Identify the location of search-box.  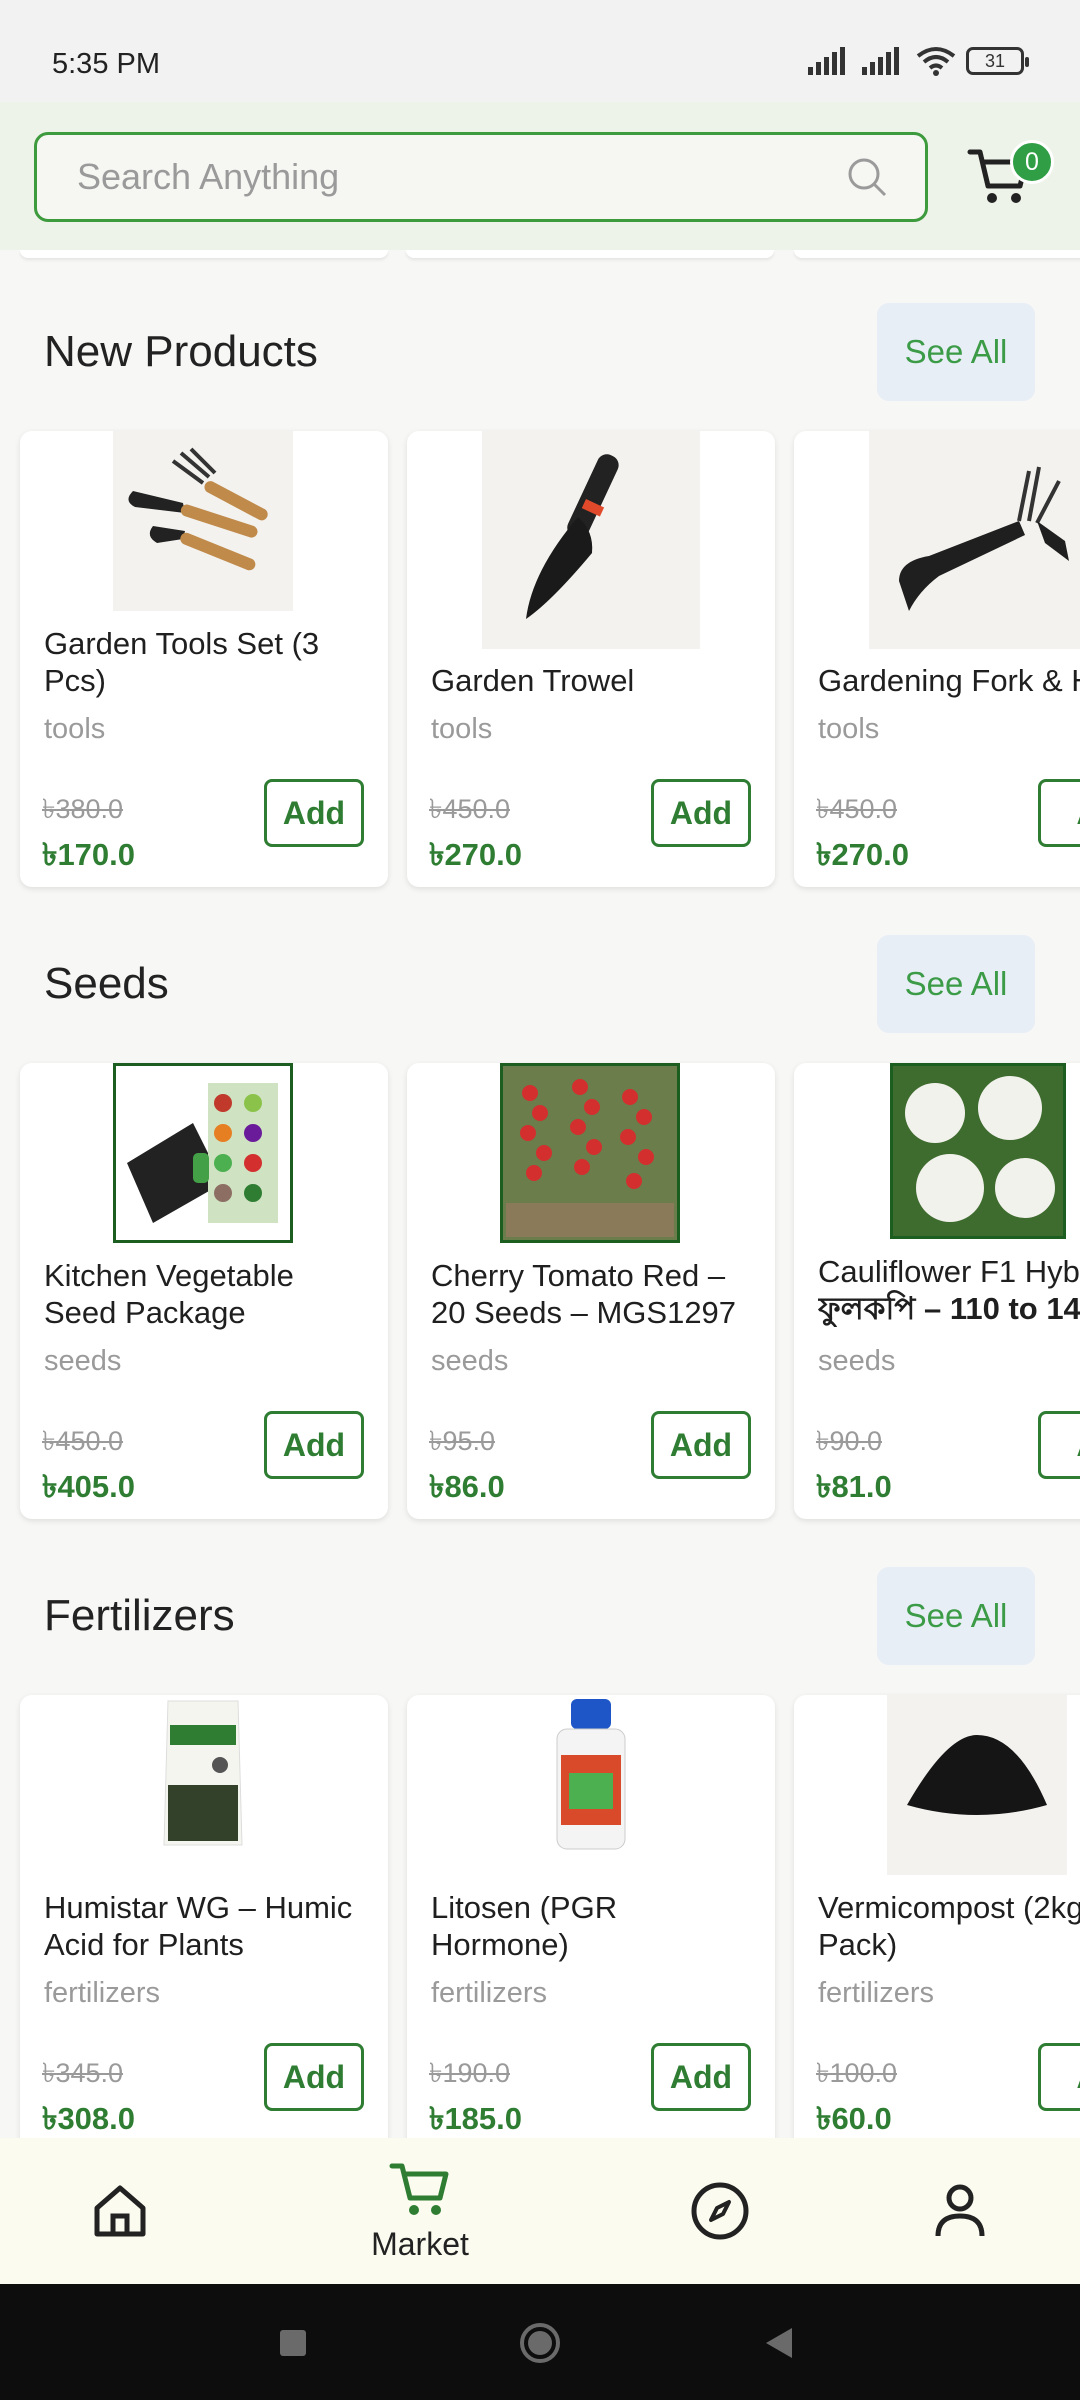
(481, 177).